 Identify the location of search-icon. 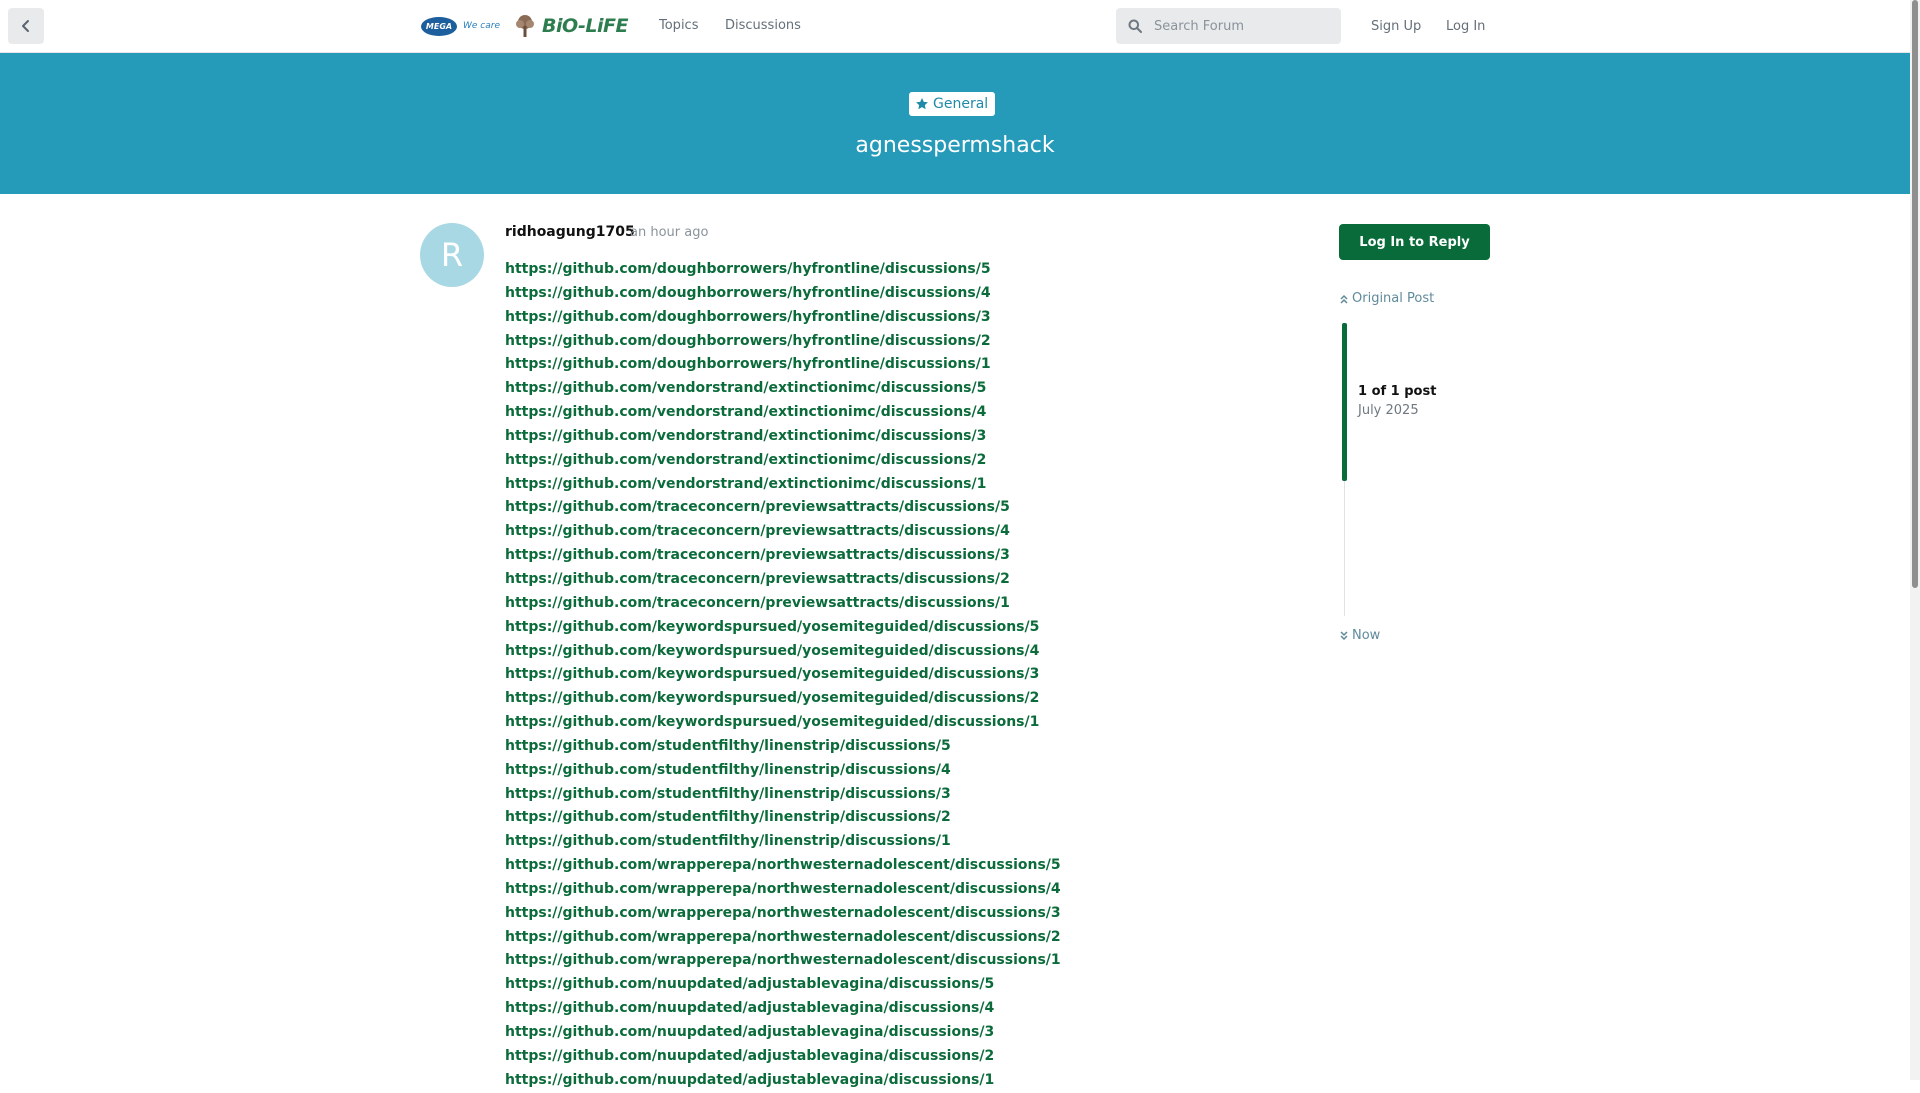
(1135, 26).